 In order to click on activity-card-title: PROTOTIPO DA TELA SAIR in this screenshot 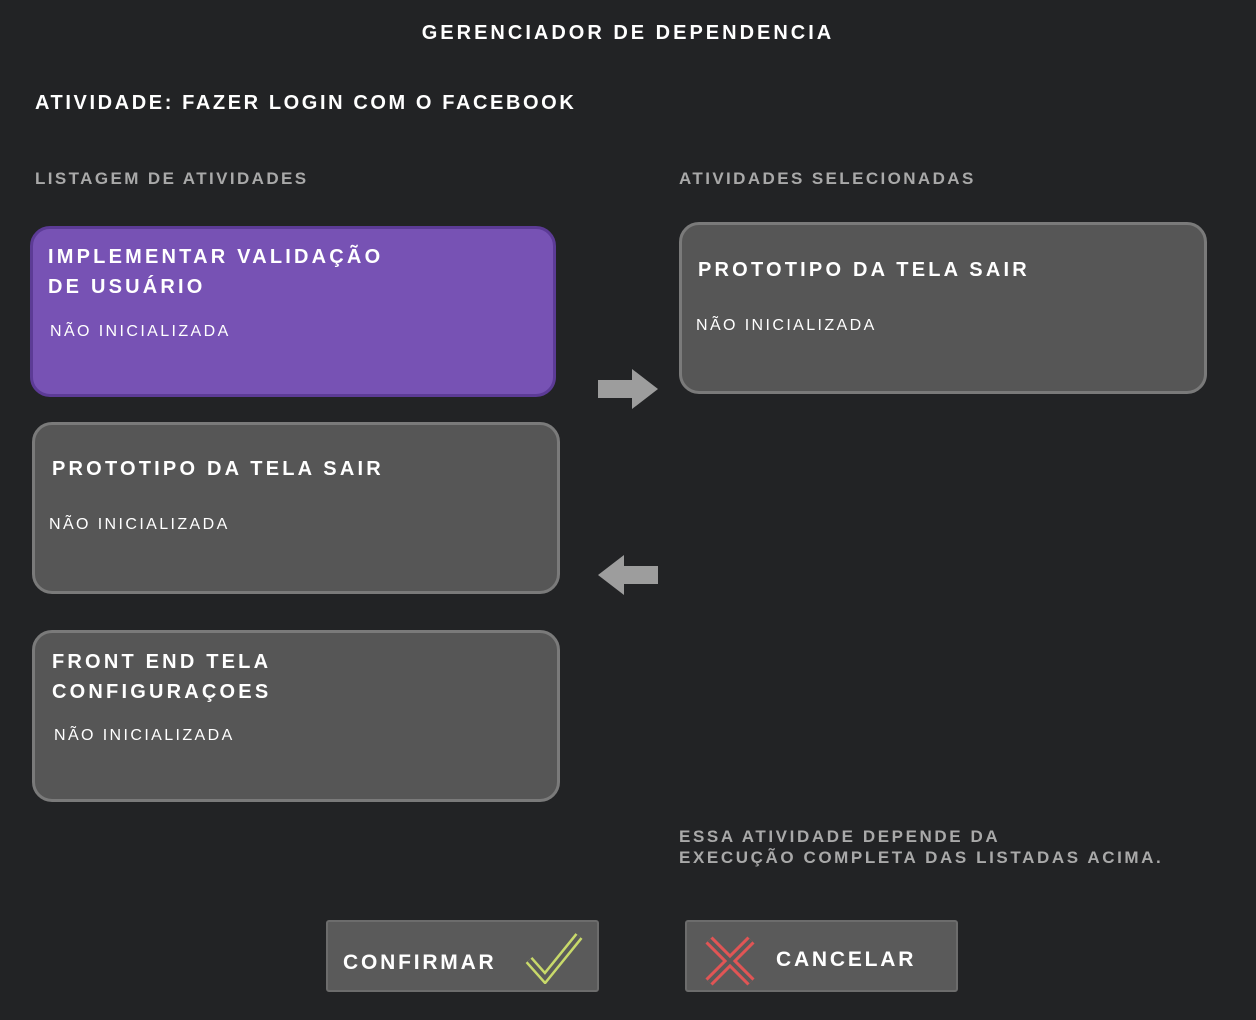, I will do `click(218, 469)`.